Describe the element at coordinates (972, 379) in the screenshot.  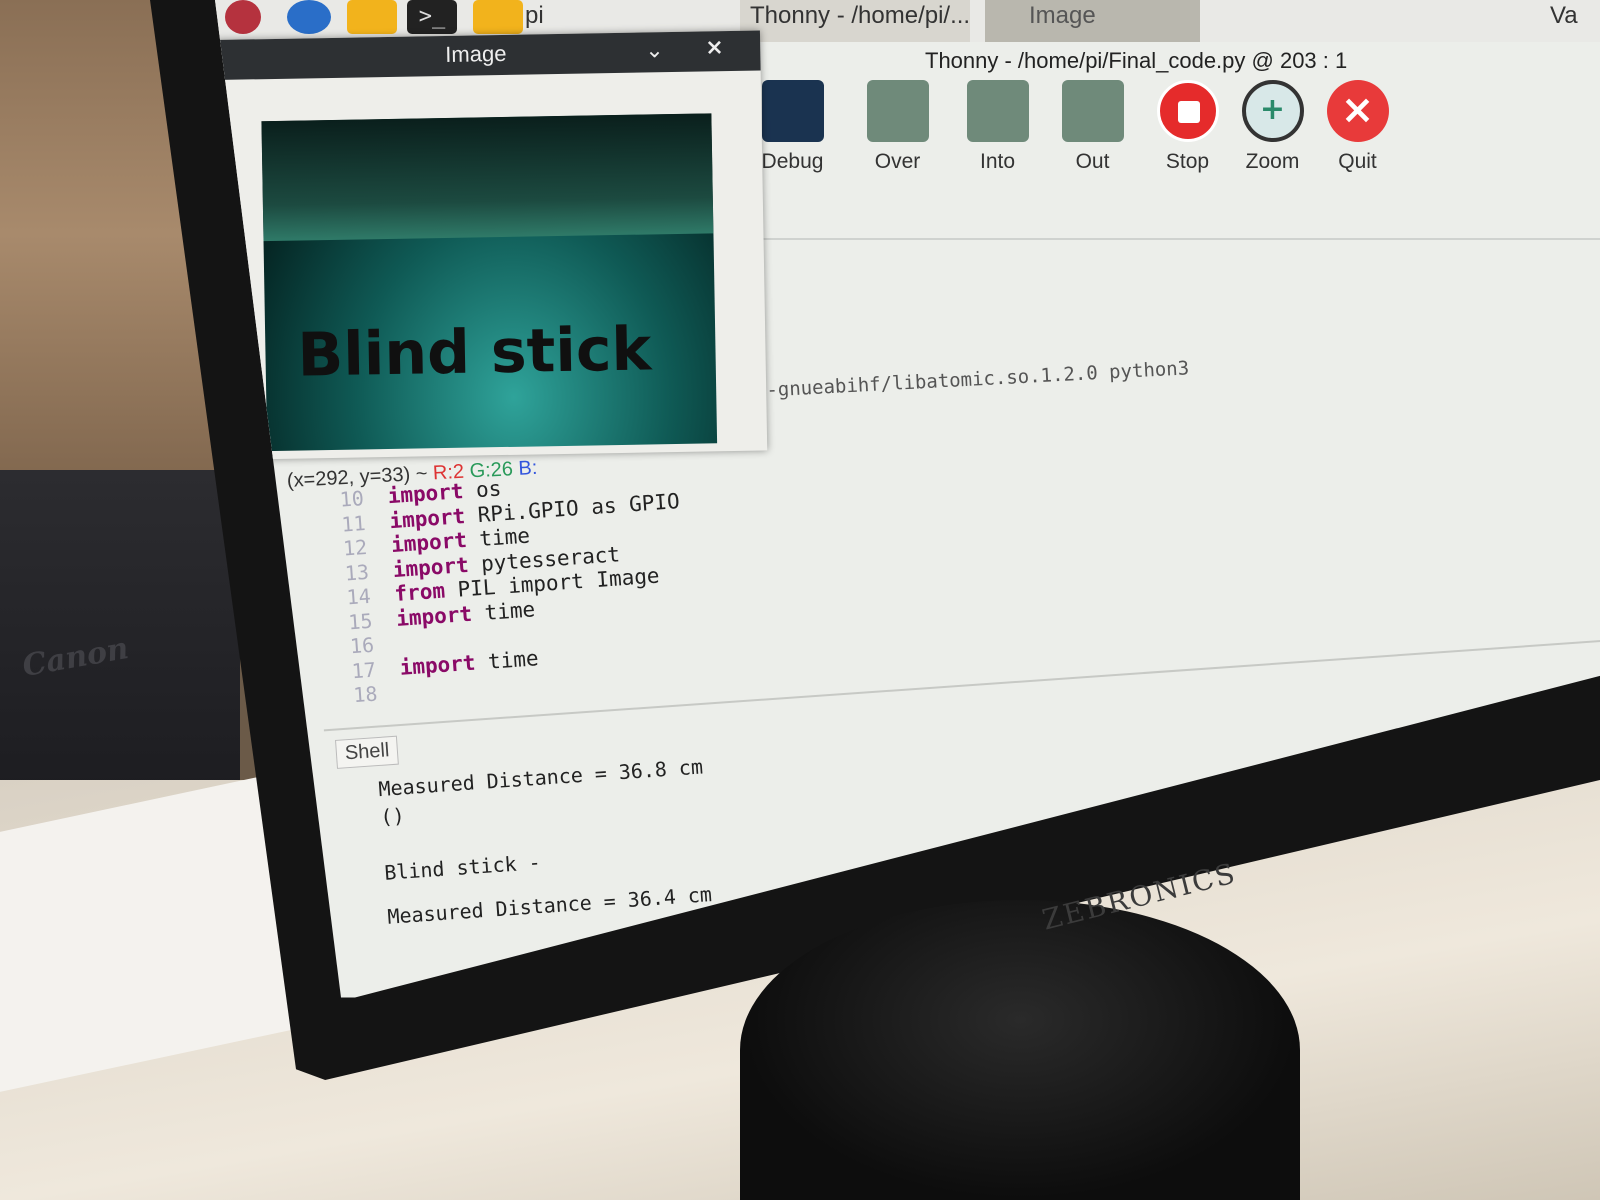
I see `library-path-text: x-gnueabihf/libatomic.so.1.2.0 python3` at that location.